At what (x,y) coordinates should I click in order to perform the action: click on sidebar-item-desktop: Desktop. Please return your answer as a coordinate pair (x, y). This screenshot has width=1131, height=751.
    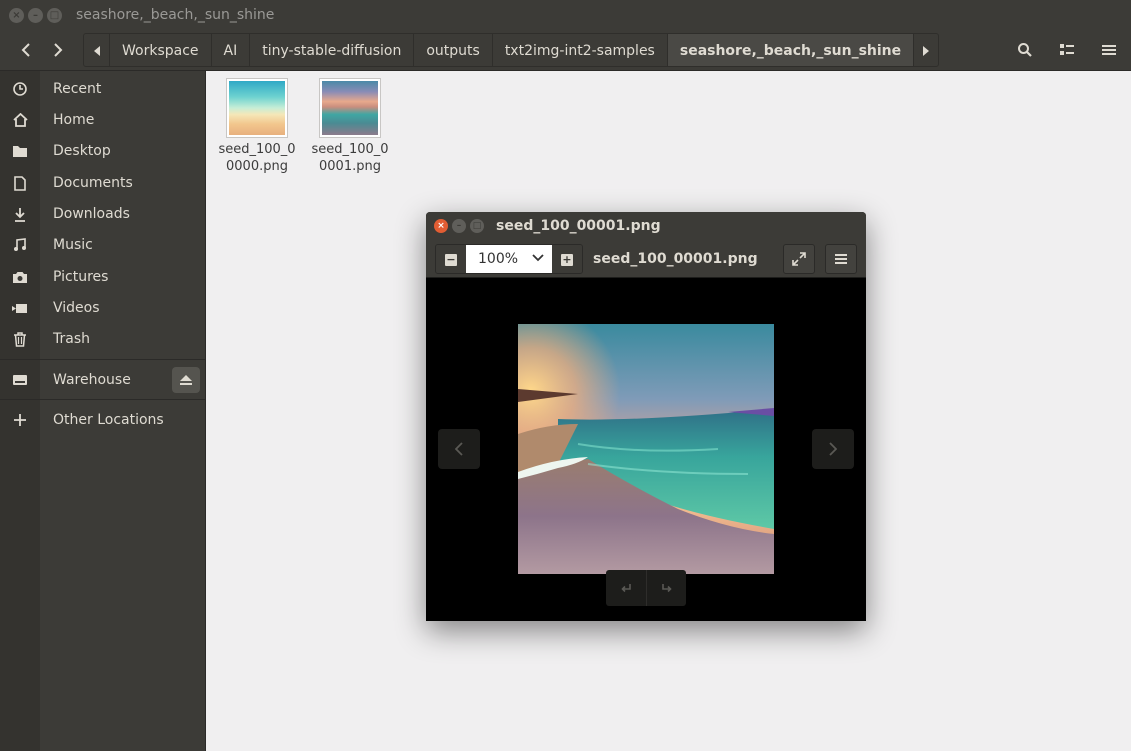
    Looking at the image, I should click on (103, 151).